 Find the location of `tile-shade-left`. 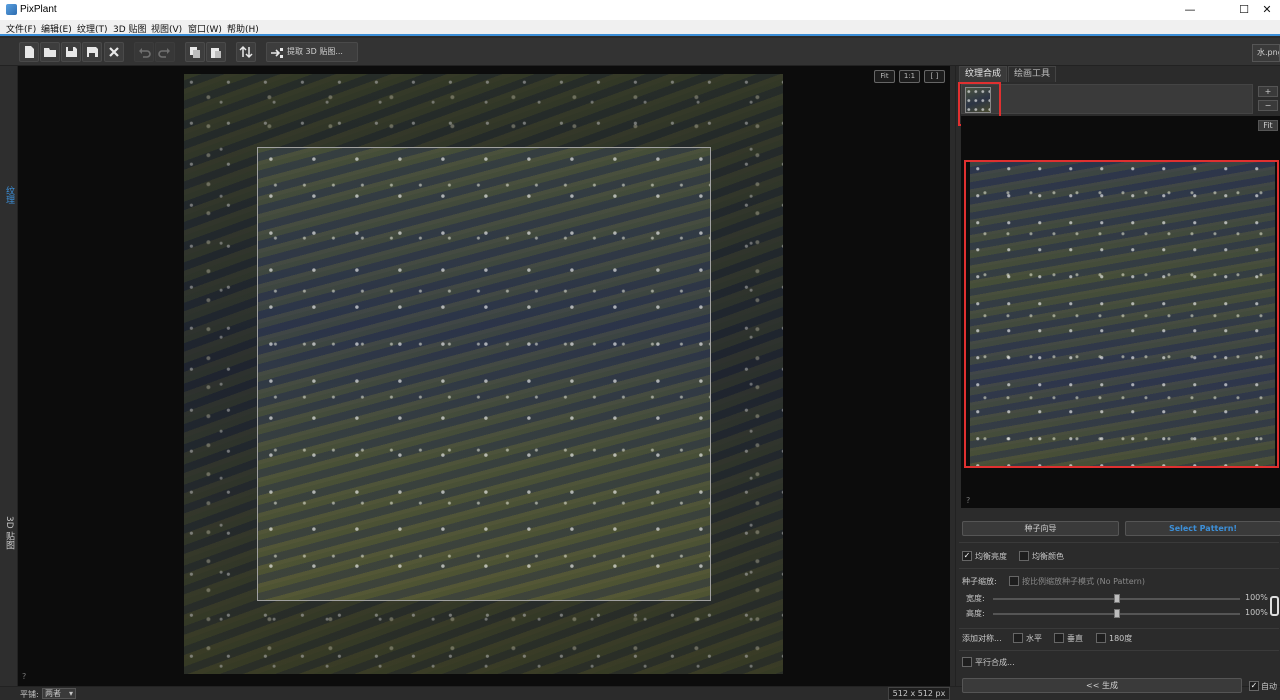

tile-shade-left is located at coordinates (220, 374).